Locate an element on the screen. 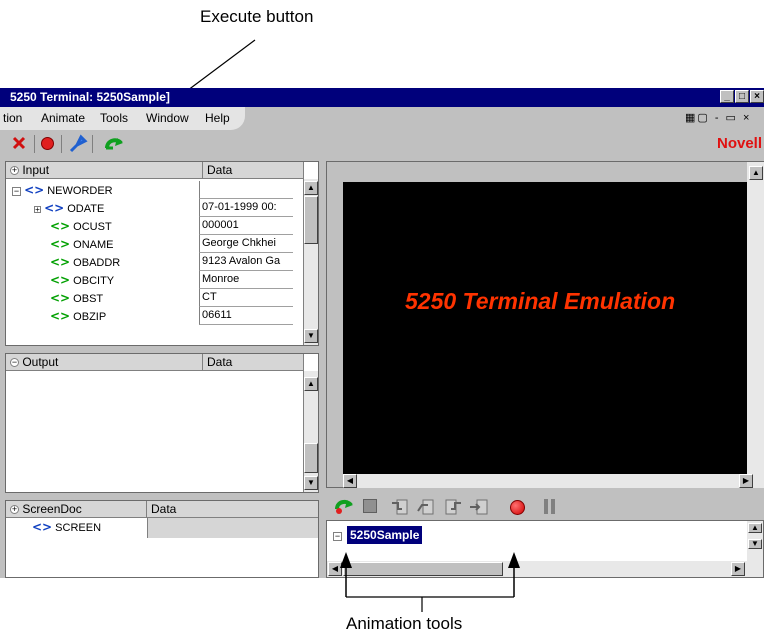  animation-callout-lines is located at coordinates (430, 582).